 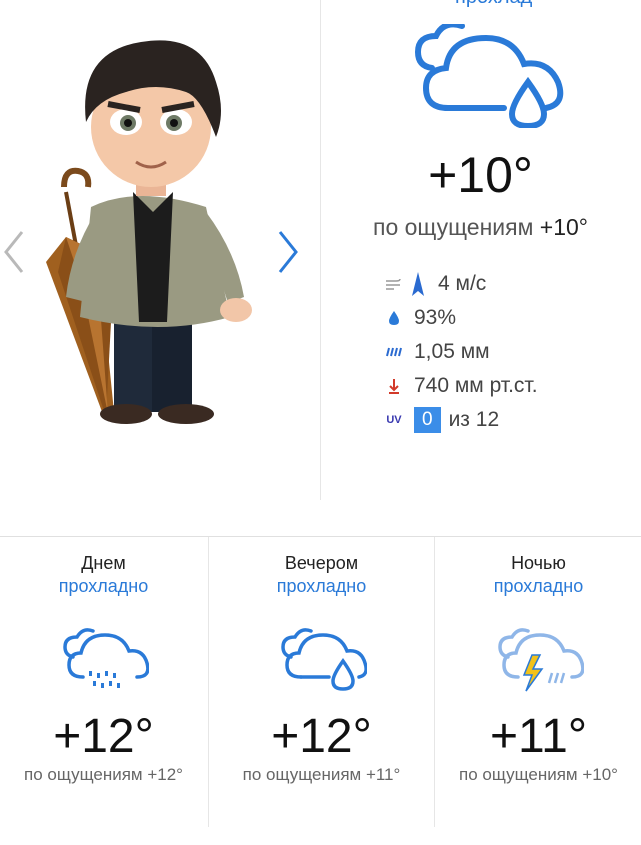 I want to click on precipitation-value: 1,05 мм, so click(x=452, y=351).